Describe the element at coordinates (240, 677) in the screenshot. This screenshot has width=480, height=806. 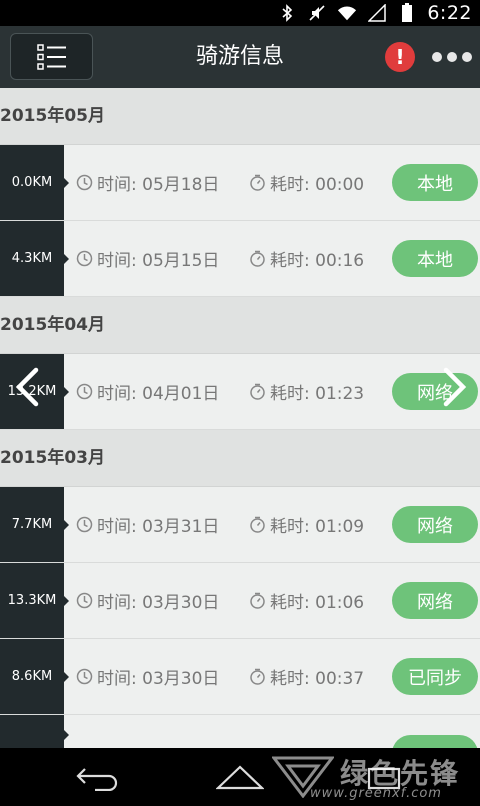
I see `ride-row: 8.6KM 时间: 03月30日 耗时: 00:37 已同步` at that location.